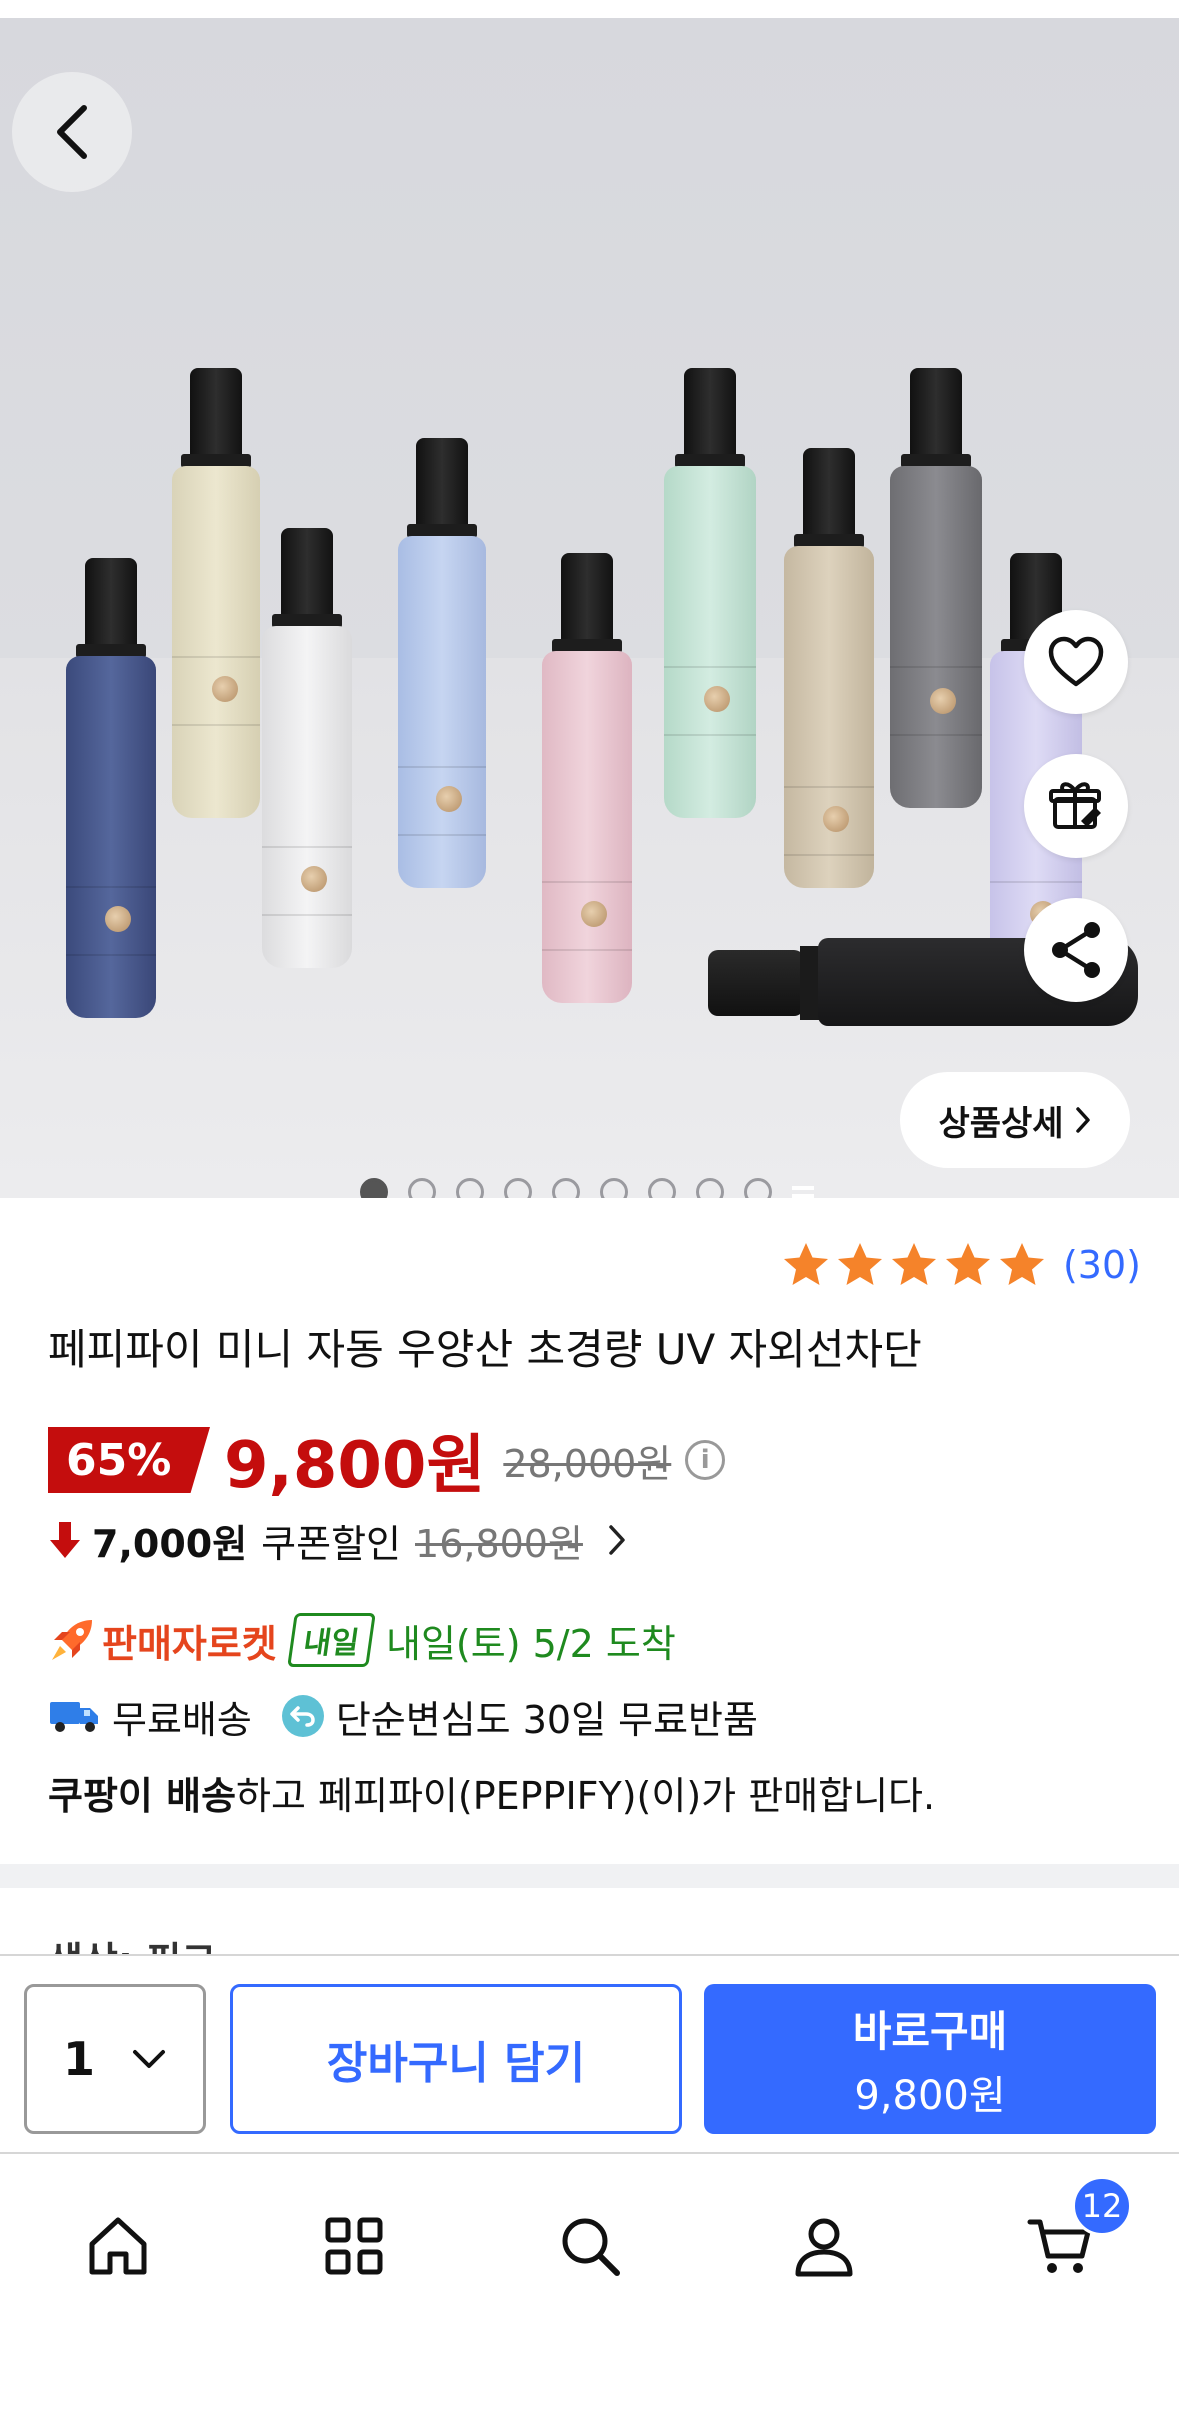 The width and height of the screenshot is (1179, 2412). Describe the element at coordinates (589, 1876) in the screenshot. I see `section-divider` at that location.